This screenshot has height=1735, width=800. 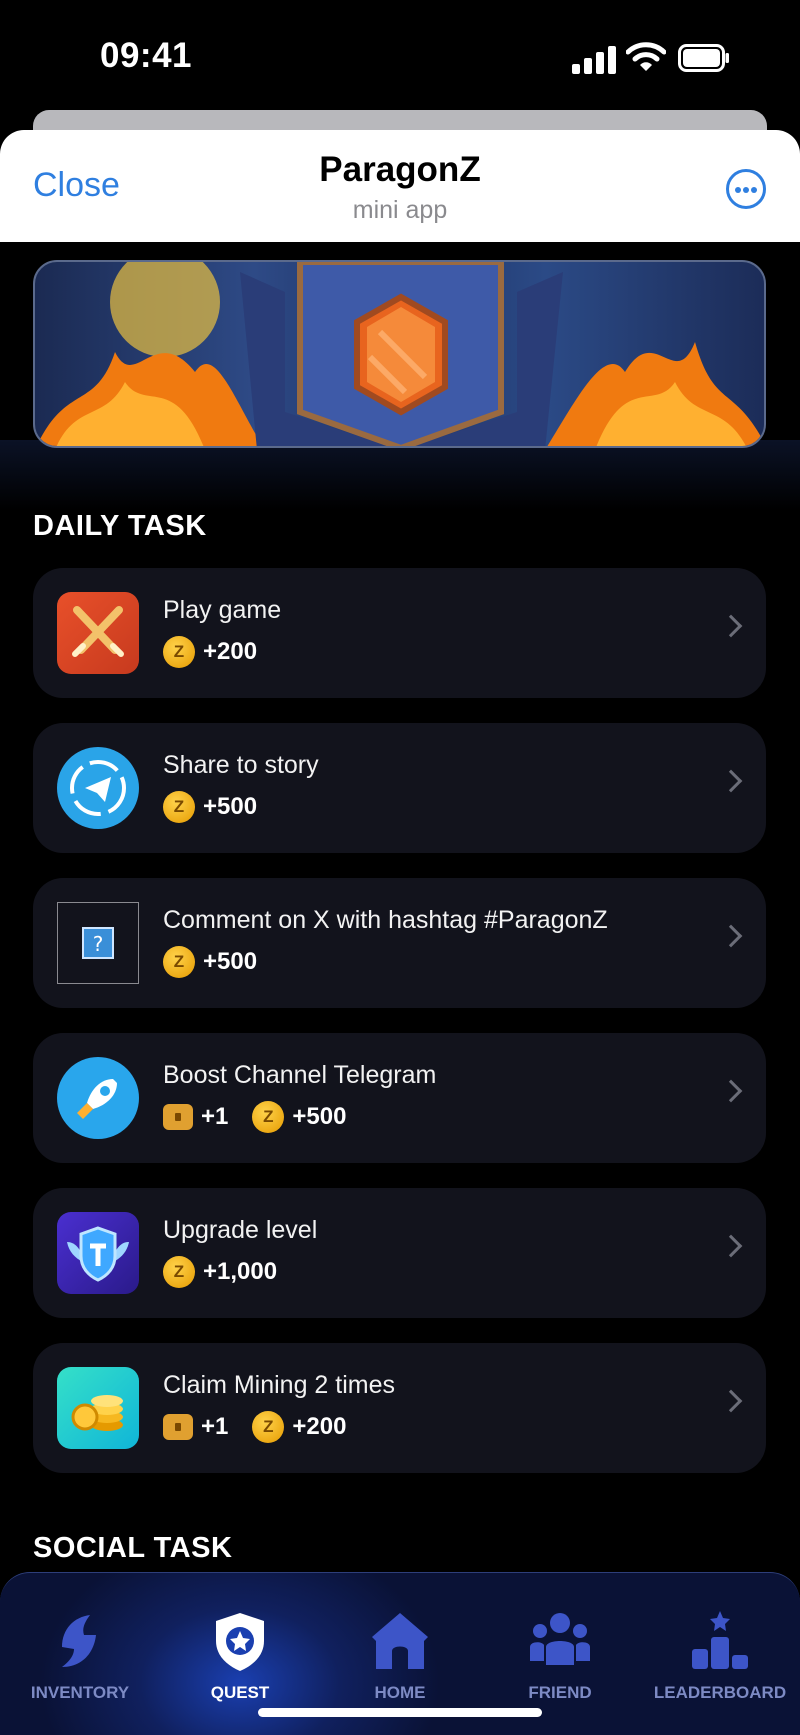 I want to click on task-title: Upgrade level, so click(x=240, y=1230).